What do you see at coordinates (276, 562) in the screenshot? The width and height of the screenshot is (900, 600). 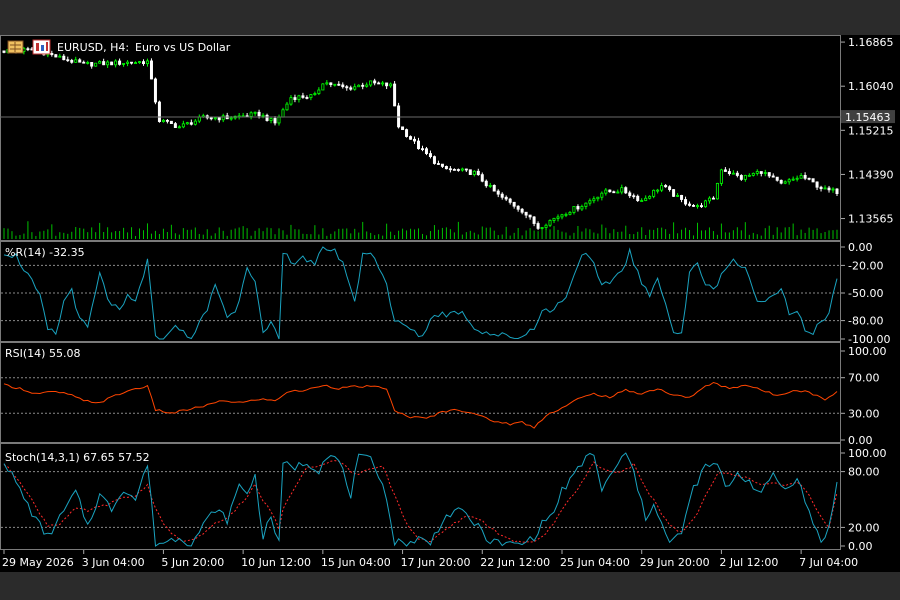 I see `time-tick-label: 10 Jun 12:00` at bounding box center [276, 562].